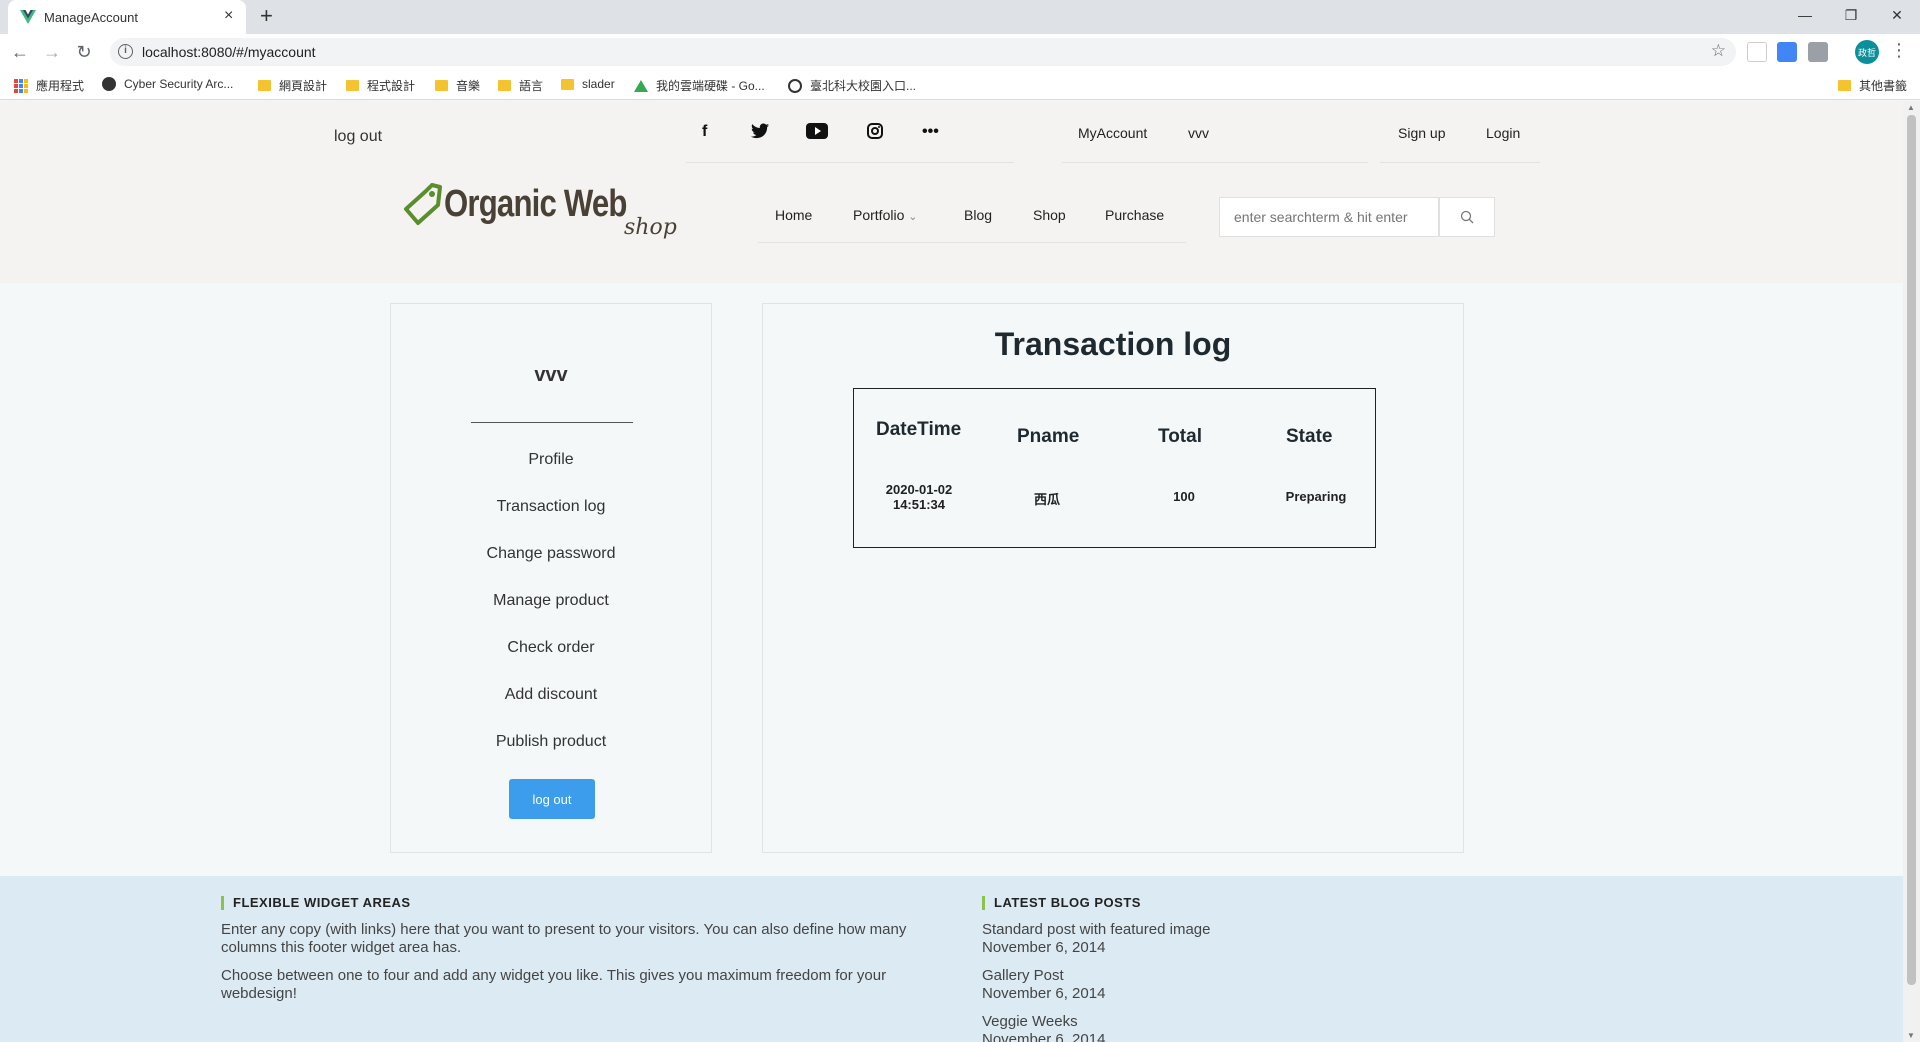  Describe the element at coordinates (930, 132) in the screenshot. I see `more-icon: •••` at that location.